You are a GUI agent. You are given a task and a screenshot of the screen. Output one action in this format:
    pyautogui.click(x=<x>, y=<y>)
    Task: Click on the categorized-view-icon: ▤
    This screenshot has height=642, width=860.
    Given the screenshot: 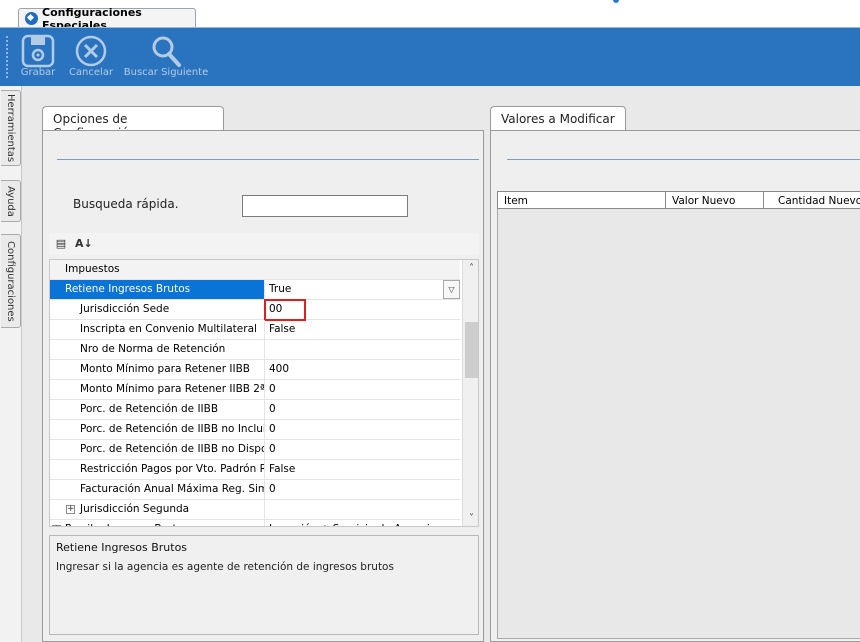 What is the action you would take?
    pyautogui.click(x=61, y=244)
    